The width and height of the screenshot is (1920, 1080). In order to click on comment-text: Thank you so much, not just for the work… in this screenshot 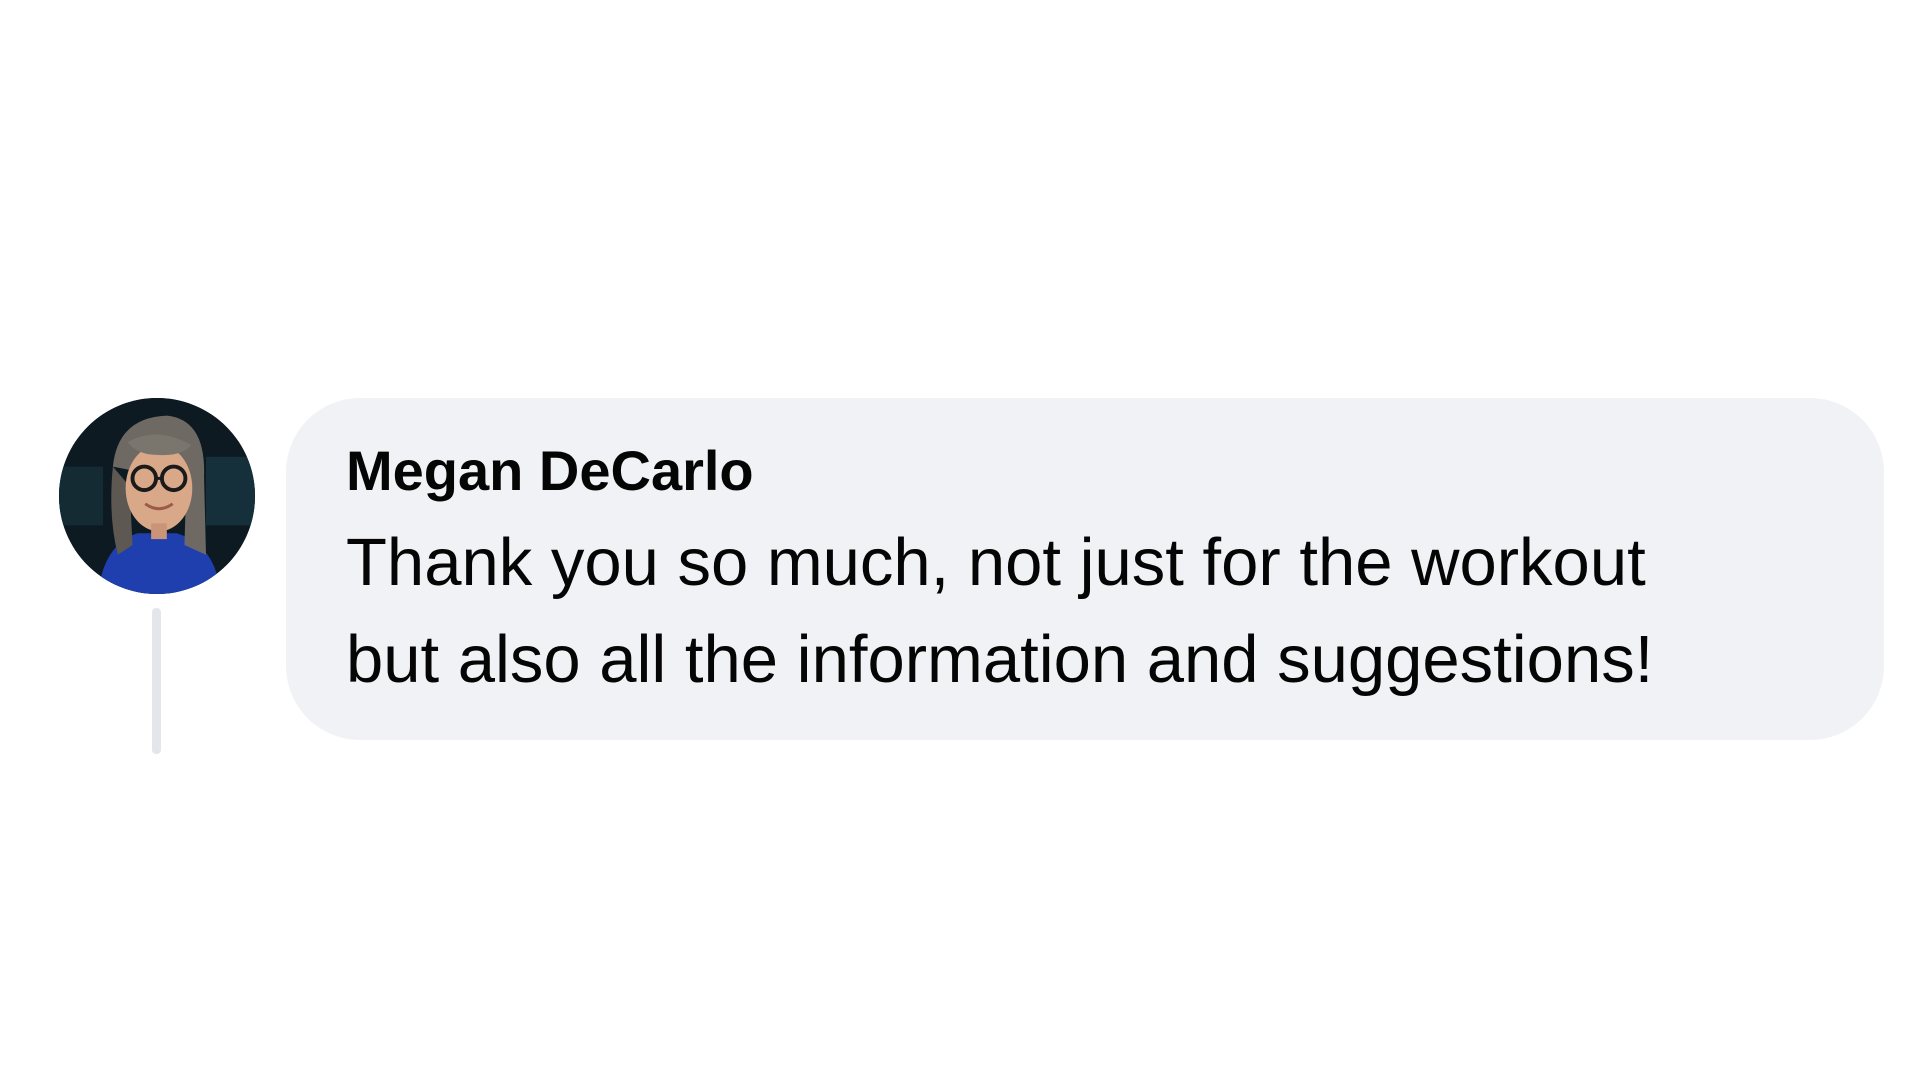, I will do `click(1085, 611)`.